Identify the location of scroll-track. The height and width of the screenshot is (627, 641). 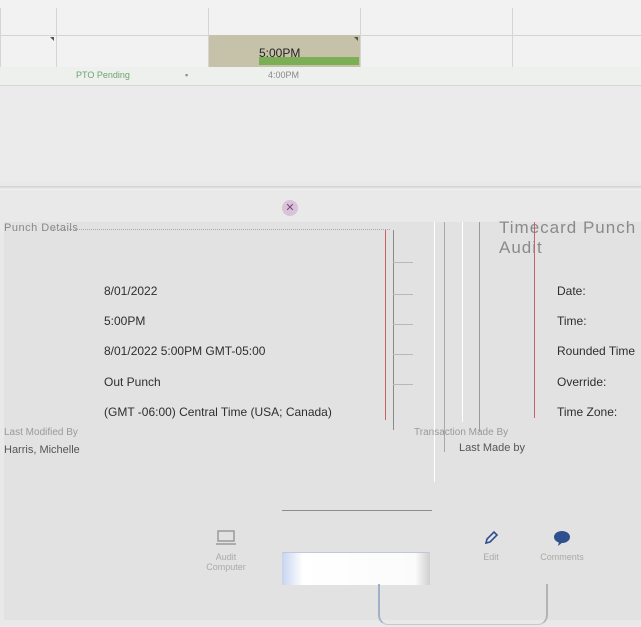
(463, 604).